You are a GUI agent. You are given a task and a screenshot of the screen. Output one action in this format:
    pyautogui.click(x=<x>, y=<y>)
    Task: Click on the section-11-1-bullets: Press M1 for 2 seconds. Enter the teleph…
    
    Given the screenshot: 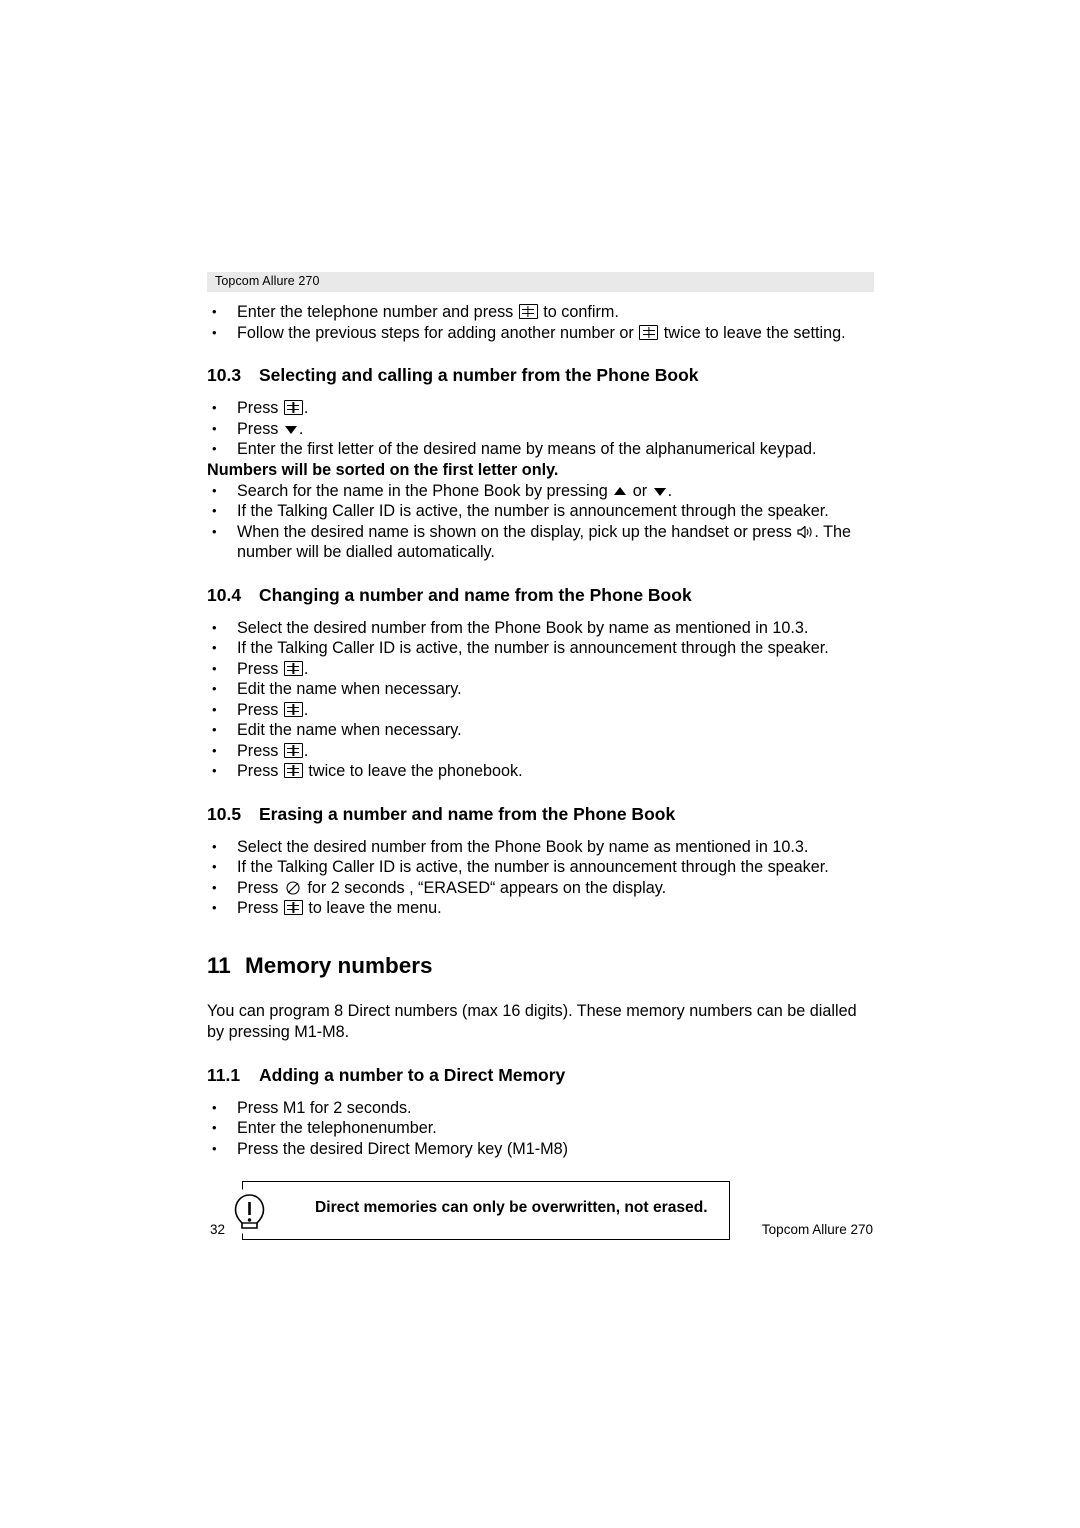 What is the action you would take?
    pyautogui.click(x=542, y=1129)
    